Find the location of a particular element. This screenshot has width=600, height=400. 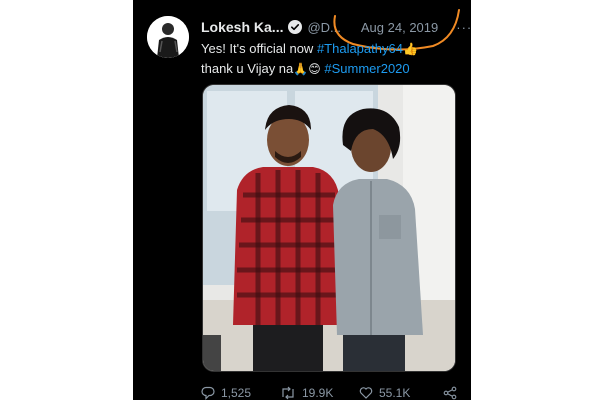

pray-smile-emoji: 🙏😊 is located at coordinates (307, 69).